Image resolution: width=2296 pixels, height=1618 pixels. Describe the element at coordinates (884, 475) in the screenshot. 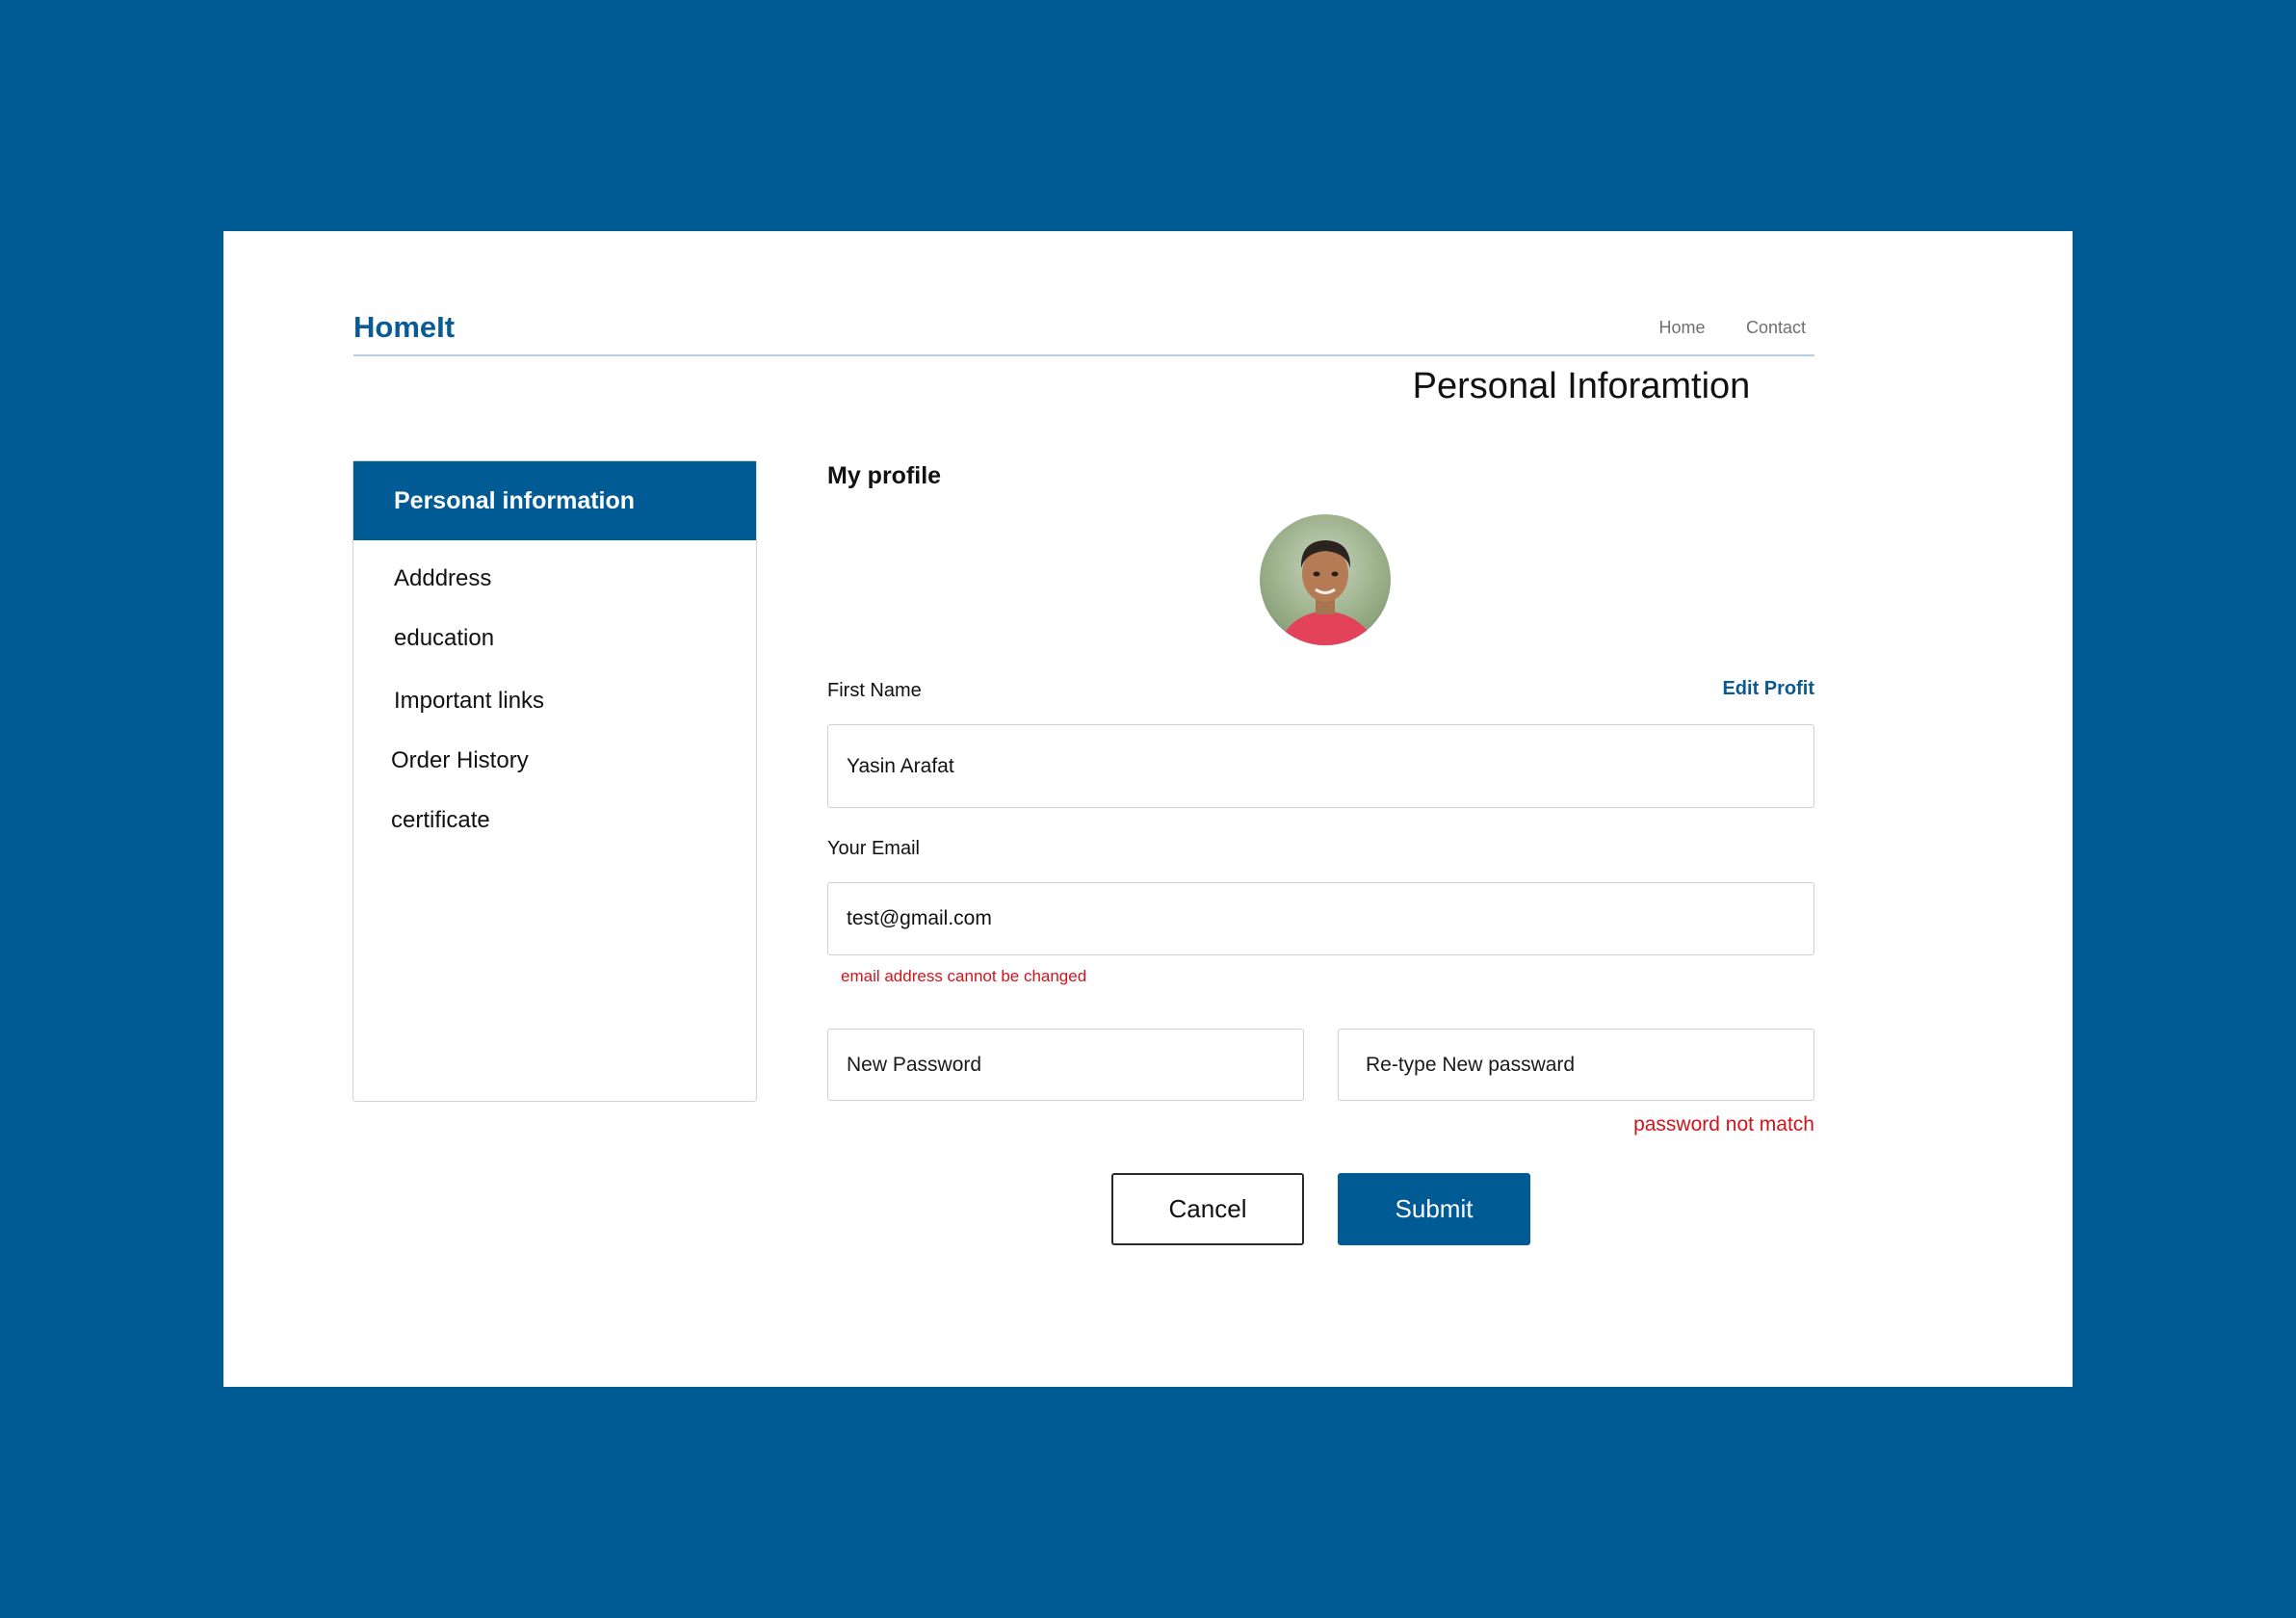

I see `my-profile-heading: My profile` at that location.